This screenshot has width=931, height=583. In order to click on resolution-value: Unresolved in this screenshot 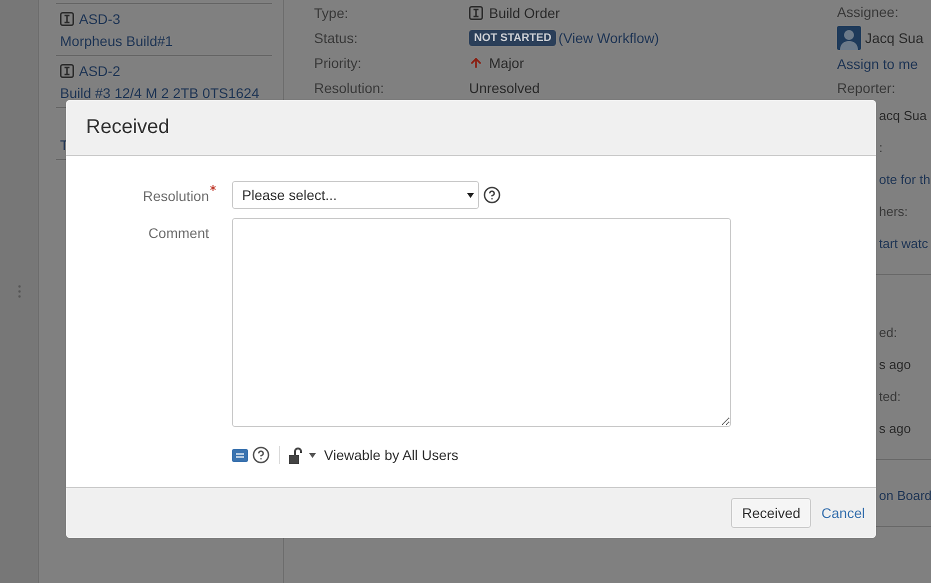, I will do `click(504, 88)`.